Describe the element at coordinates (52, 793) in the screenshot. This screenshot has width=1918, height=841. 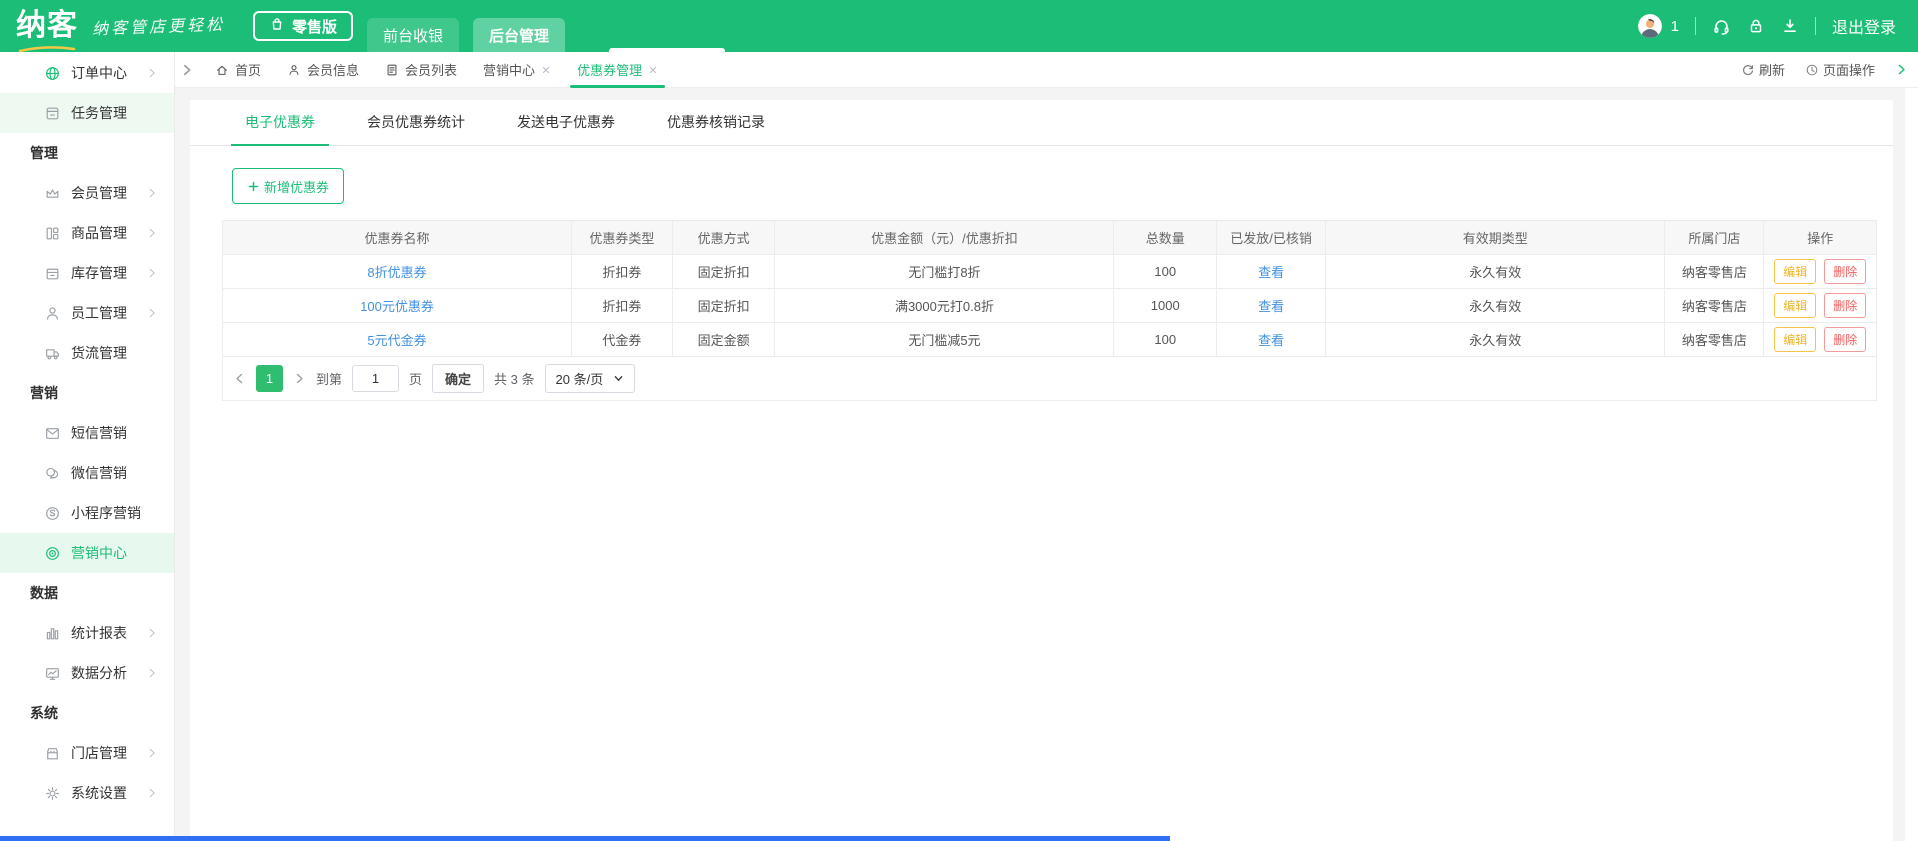
I see `gear-icon` at that location.